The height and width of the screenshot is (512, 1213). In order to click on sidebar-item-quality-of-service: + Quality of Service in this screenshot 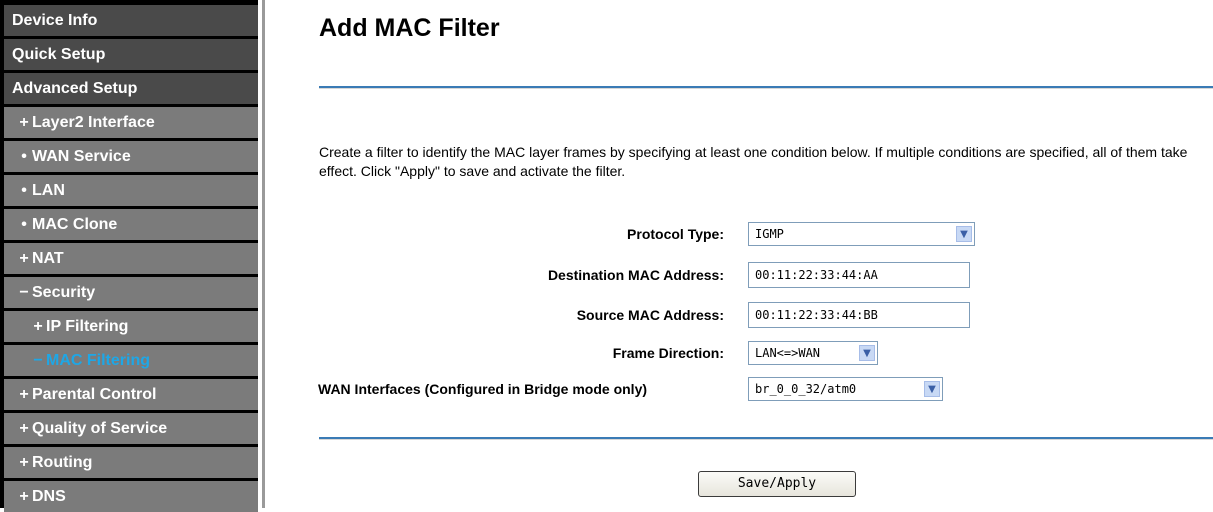, I will do `click(131, 428)`.